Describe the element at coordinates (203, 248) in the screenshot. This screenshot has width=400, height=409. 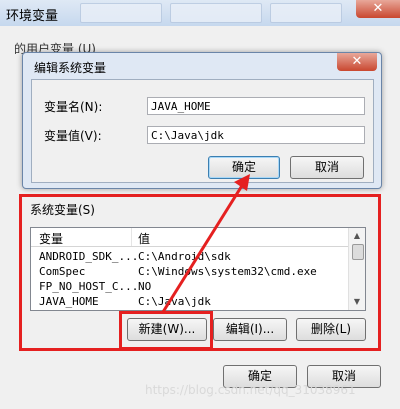
I see `arrow-line` at that location.